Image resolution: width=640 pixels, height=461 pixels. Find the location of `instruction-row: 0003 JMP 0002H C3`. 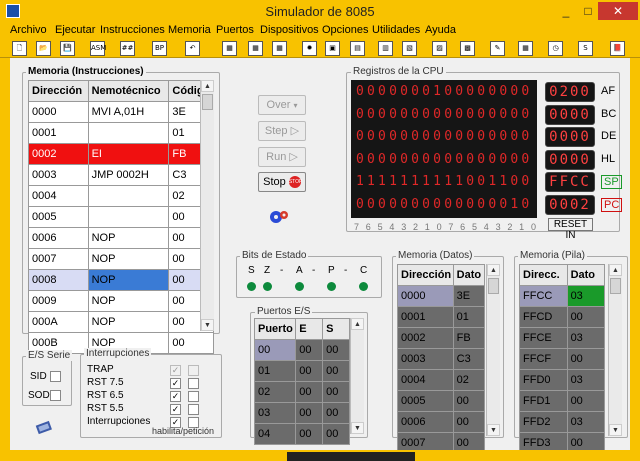

instruction-row: 0003 JMP 0002H C3 is located at coordinates (121, 175).